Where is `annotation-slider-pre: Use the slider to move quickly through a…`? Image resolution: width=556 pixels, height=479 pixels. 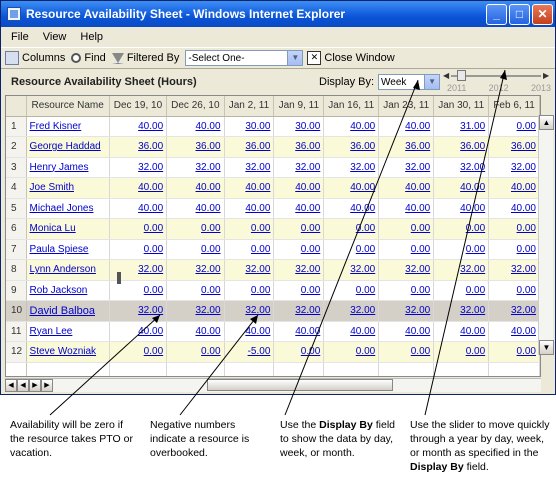 annotation-slider-pre: Use the slider to move quickly through a… is located at coordinates (480, 439).